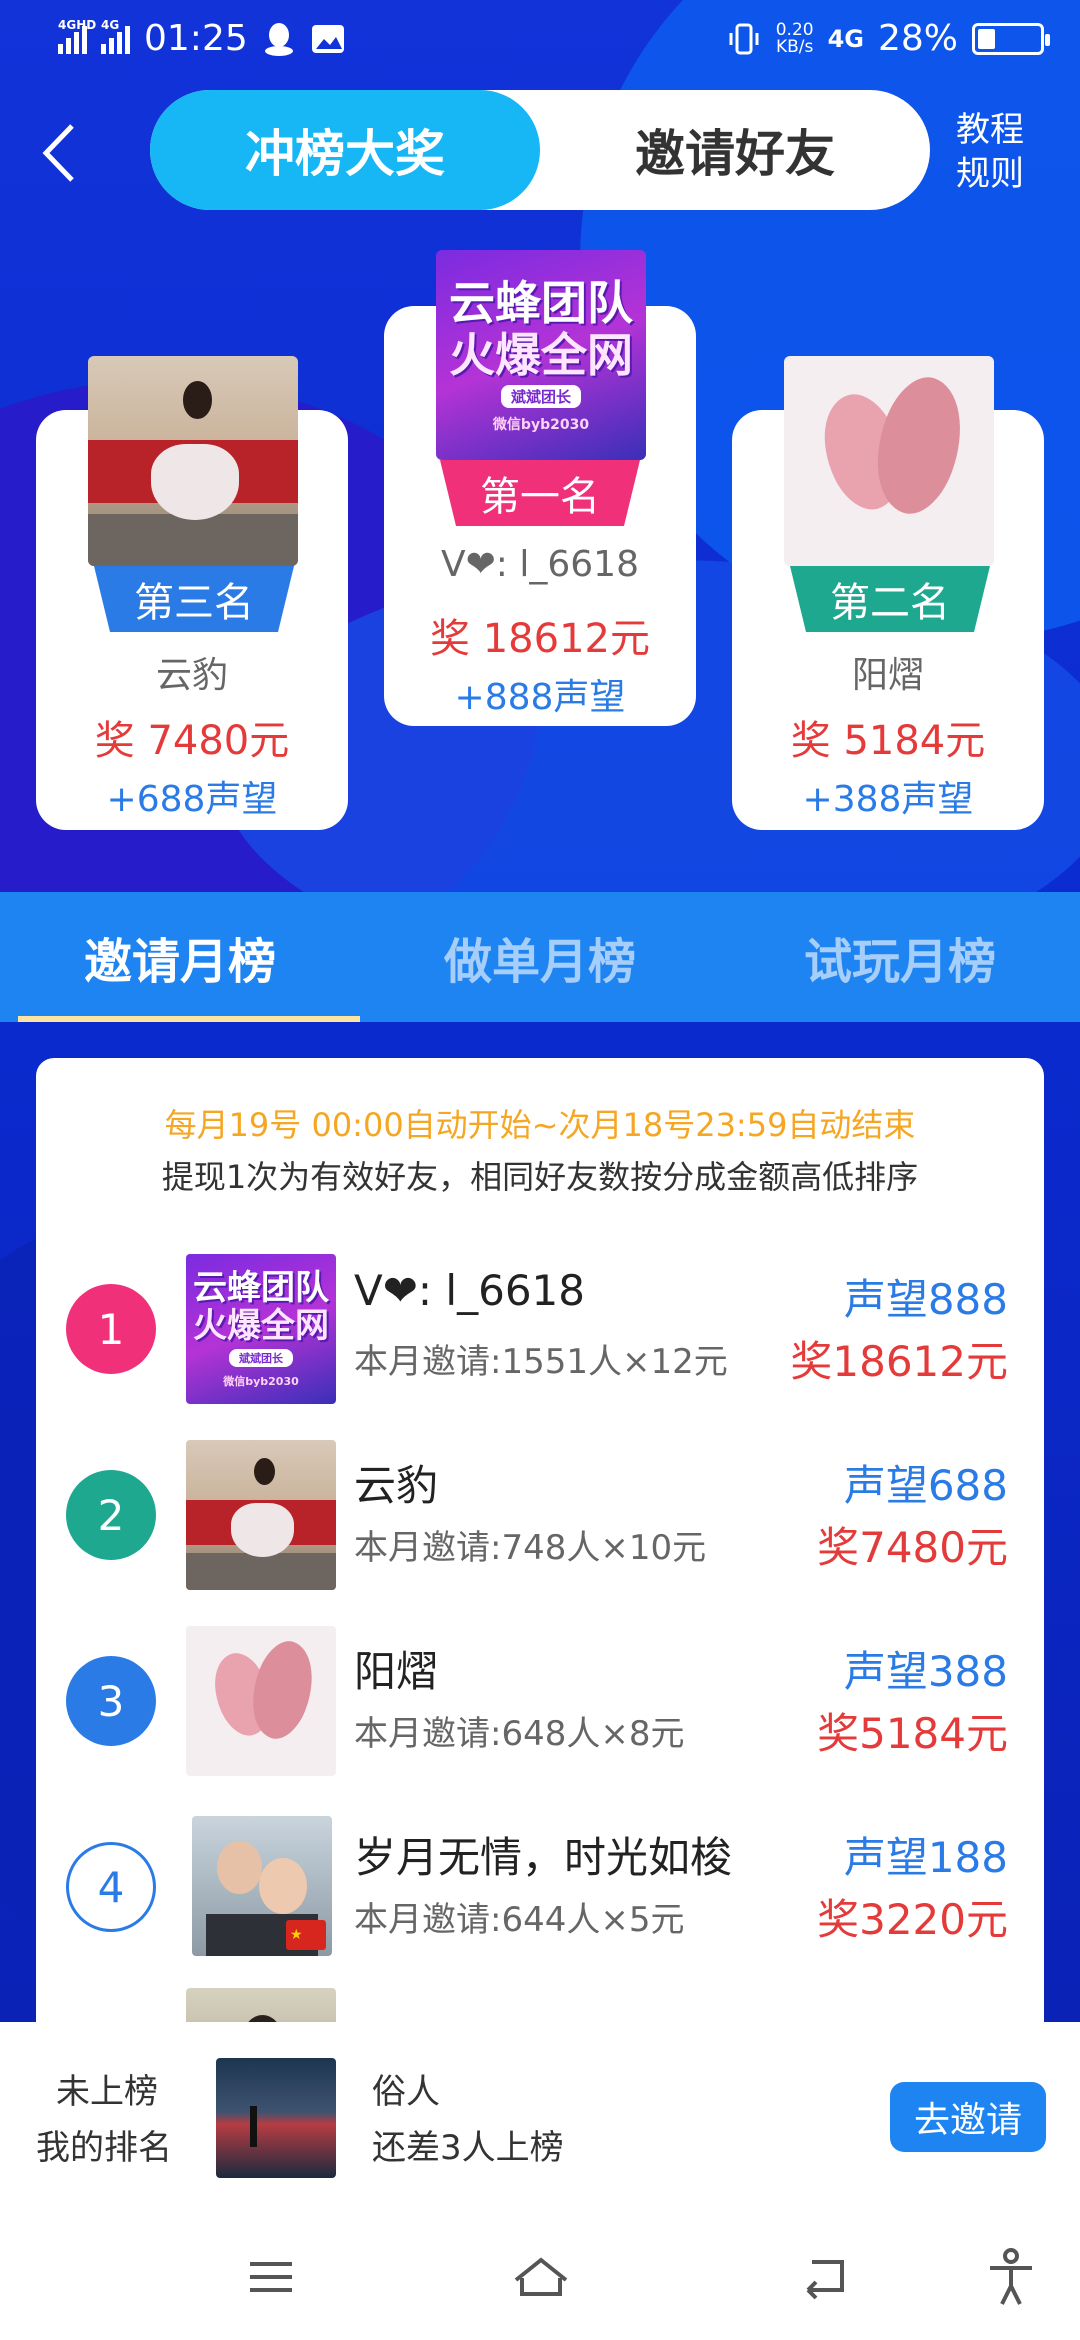  I want to click on my-rank-bar: 未上榜 我的排名 俗人 还差3人上榜 去邀请, so click(540, 2117).